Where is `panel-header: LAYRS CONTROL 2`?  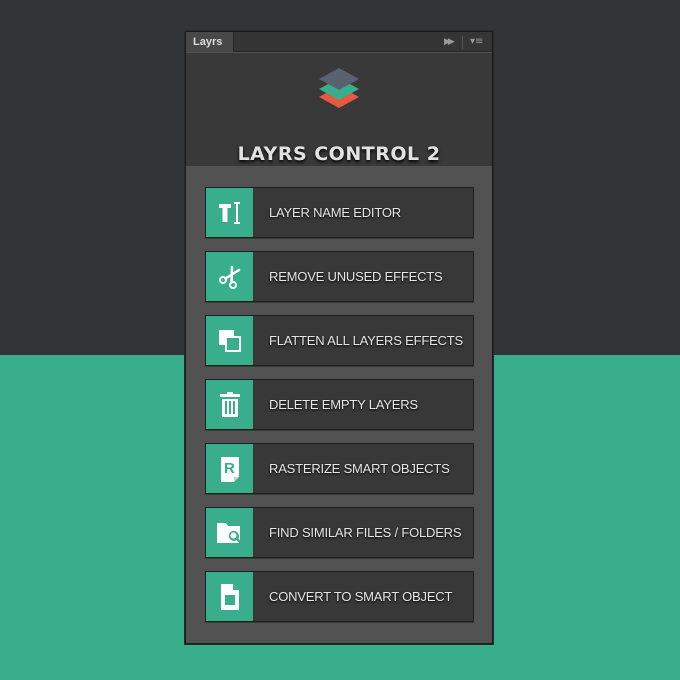 panel-header: LAYRS CONTROL 2 is located at coordinates (339, 109).